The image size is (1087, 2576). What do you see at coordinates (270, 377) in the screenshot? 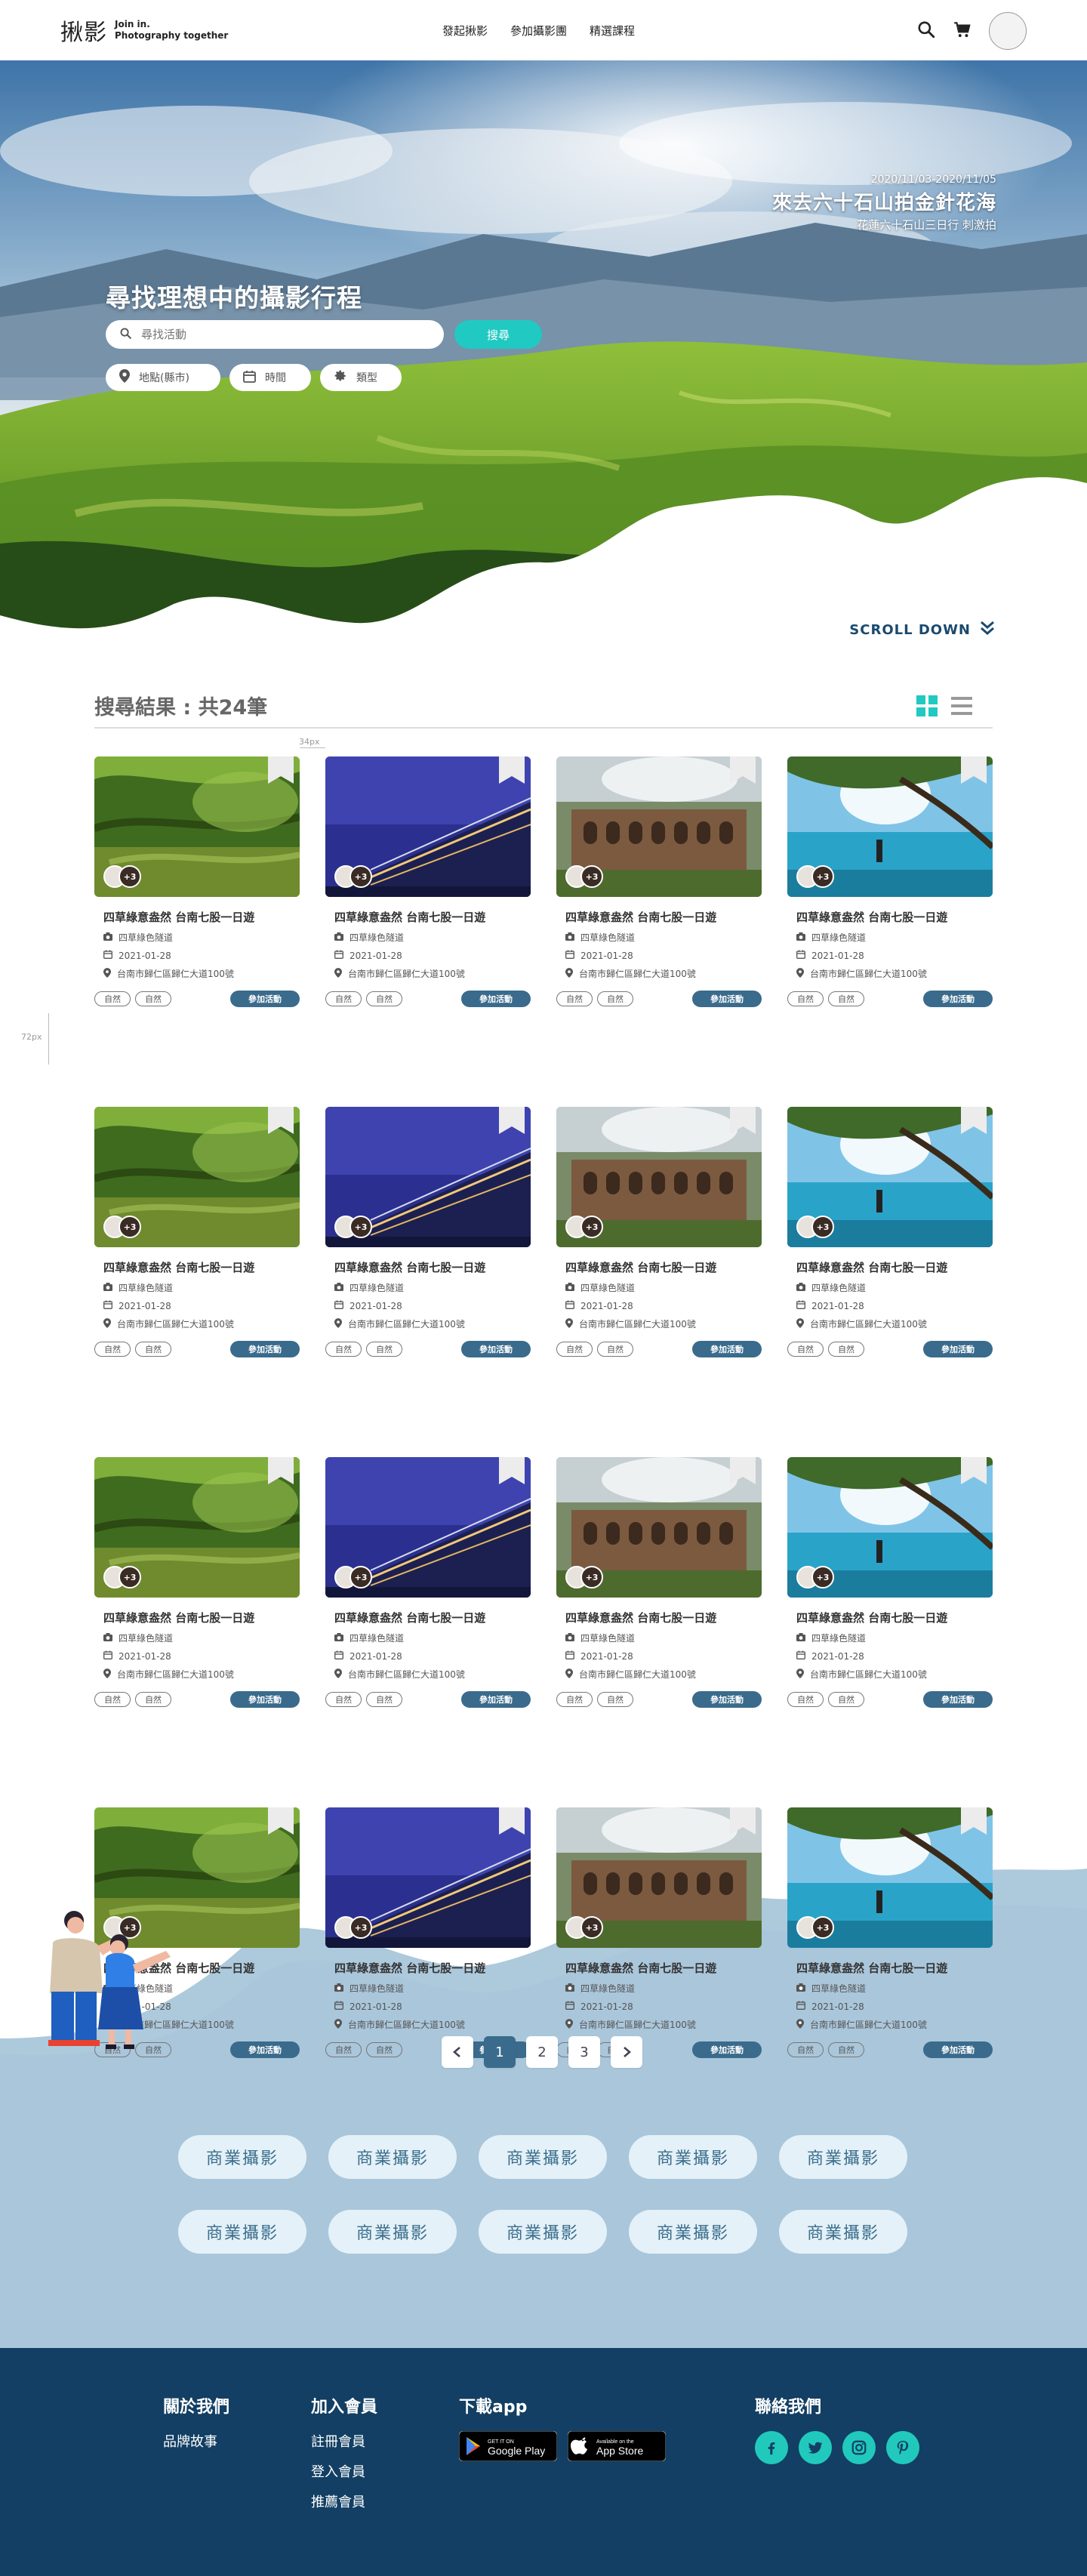
I see `filter-time: 時間` at bounding box center [270, 377].